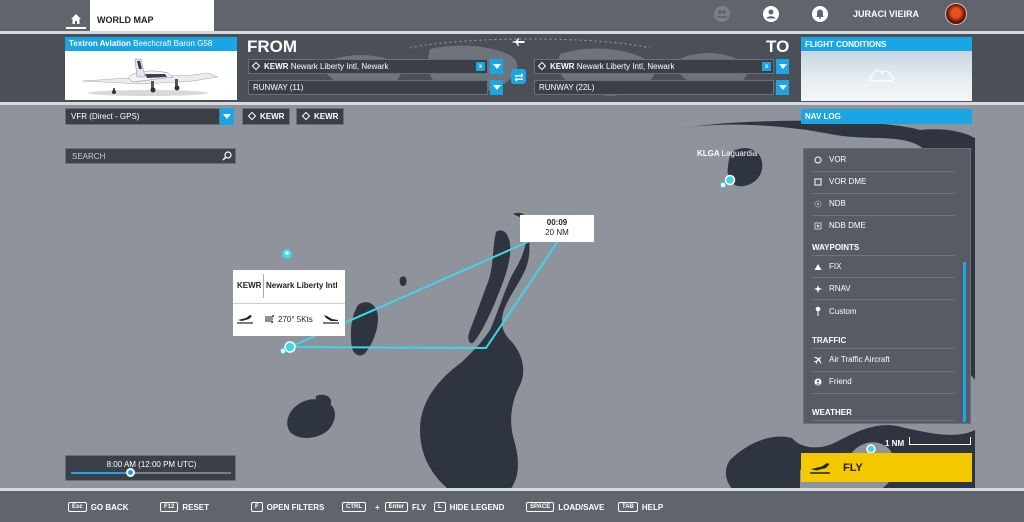 This screenshot has height=522, width=1024. Describe the element at coordinates (836, 247) in the screenshot. I see `legend-section-waypoints: WAYPOINTS` at that location.